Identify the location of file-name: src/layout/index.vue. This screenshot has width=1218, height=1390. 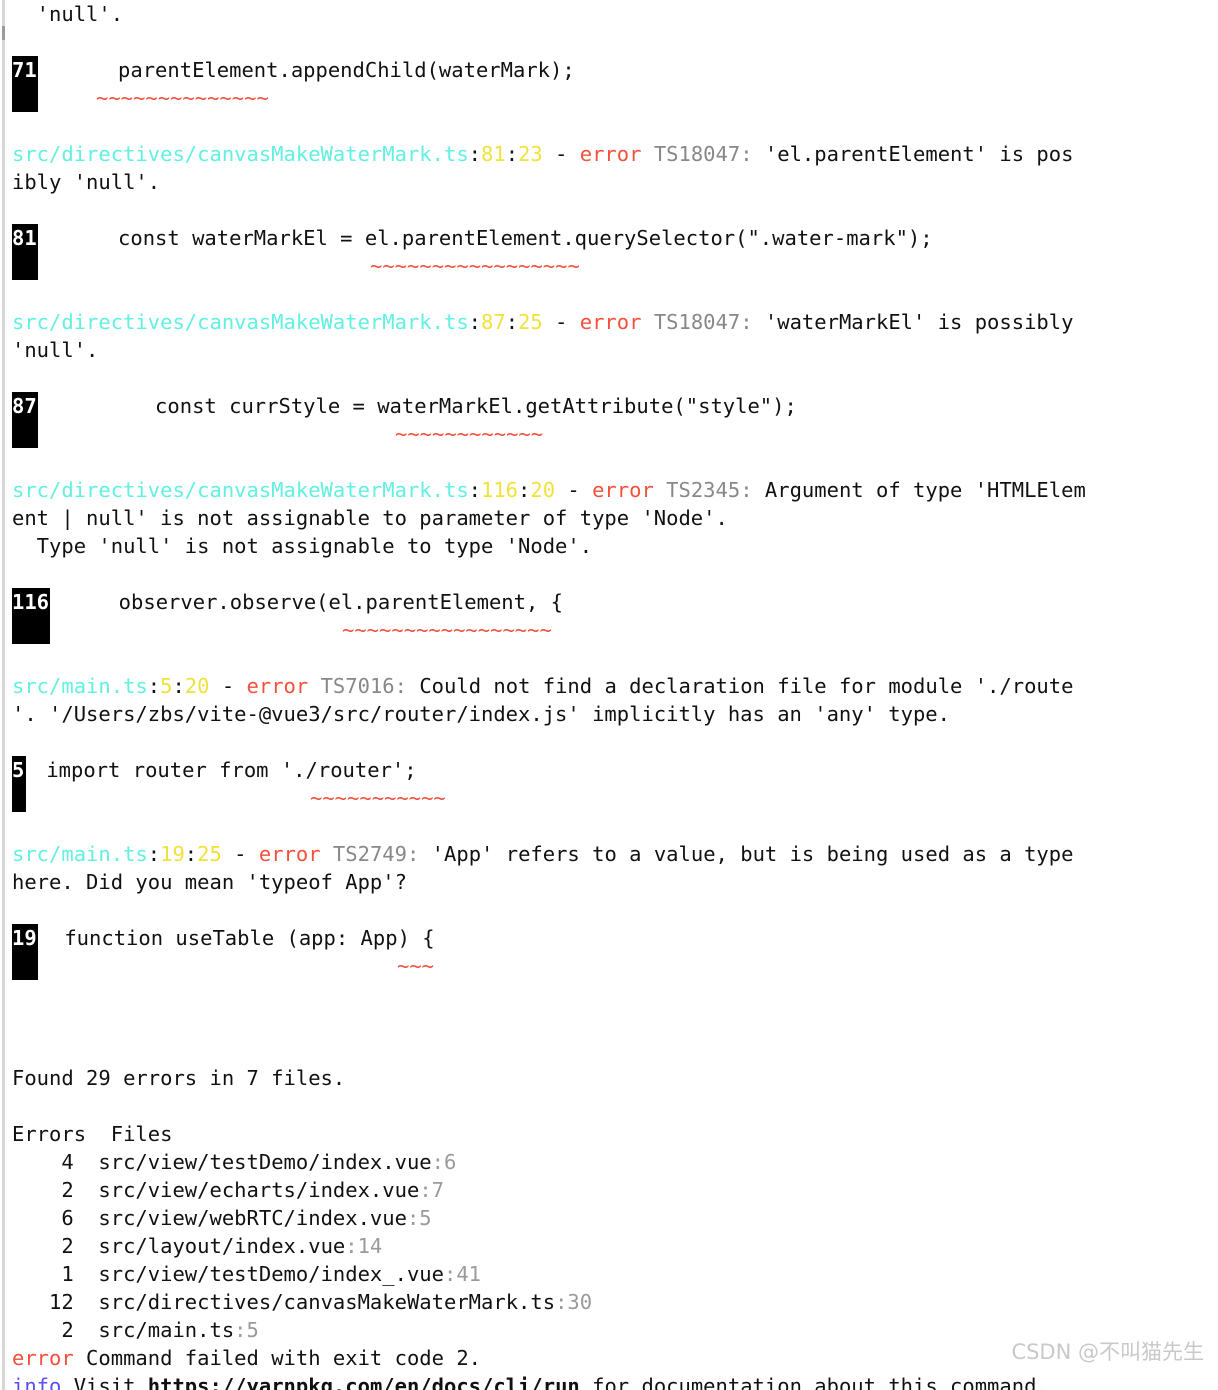
(221, 1246).